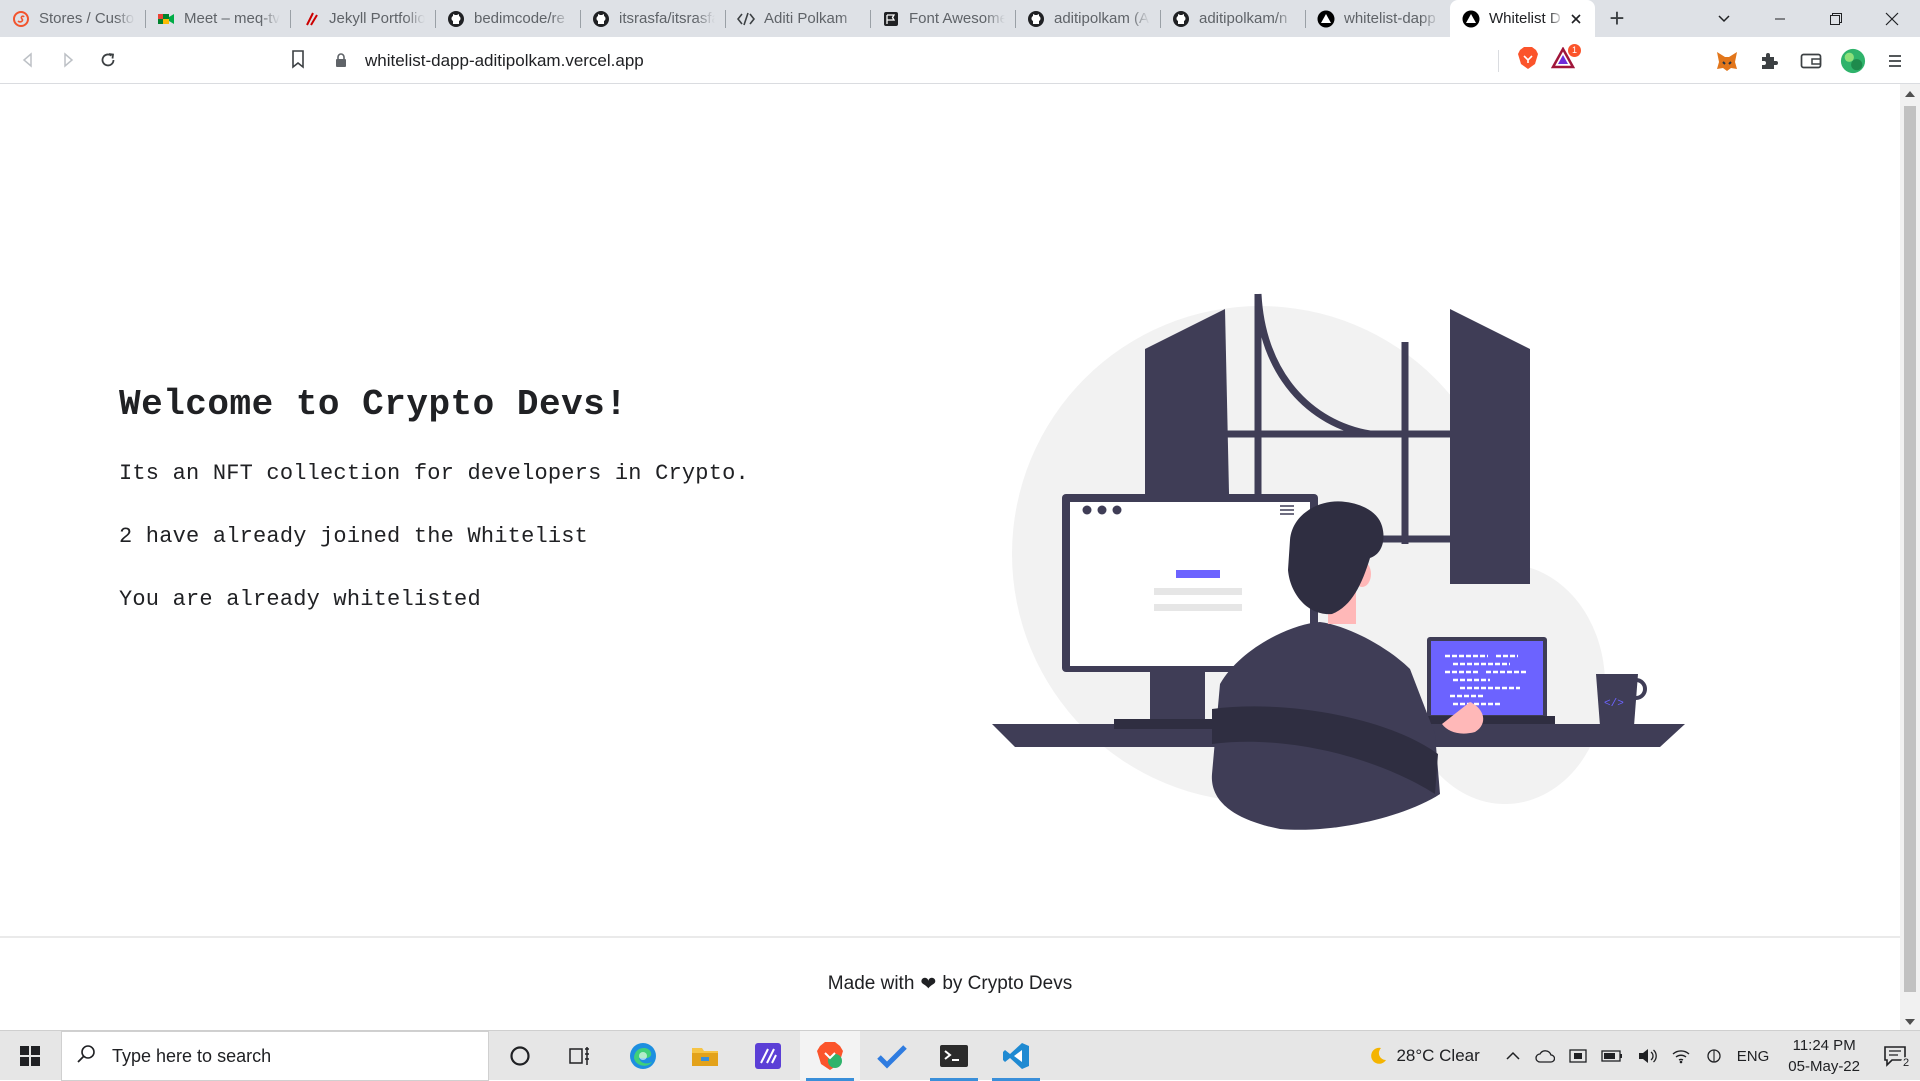 Image resolution: width=1920 pixels, height=1081 pixels. Describe the element at coordinates (1525, 18) in the screenshot. I see `tab-label: Whitelist D` at that location.